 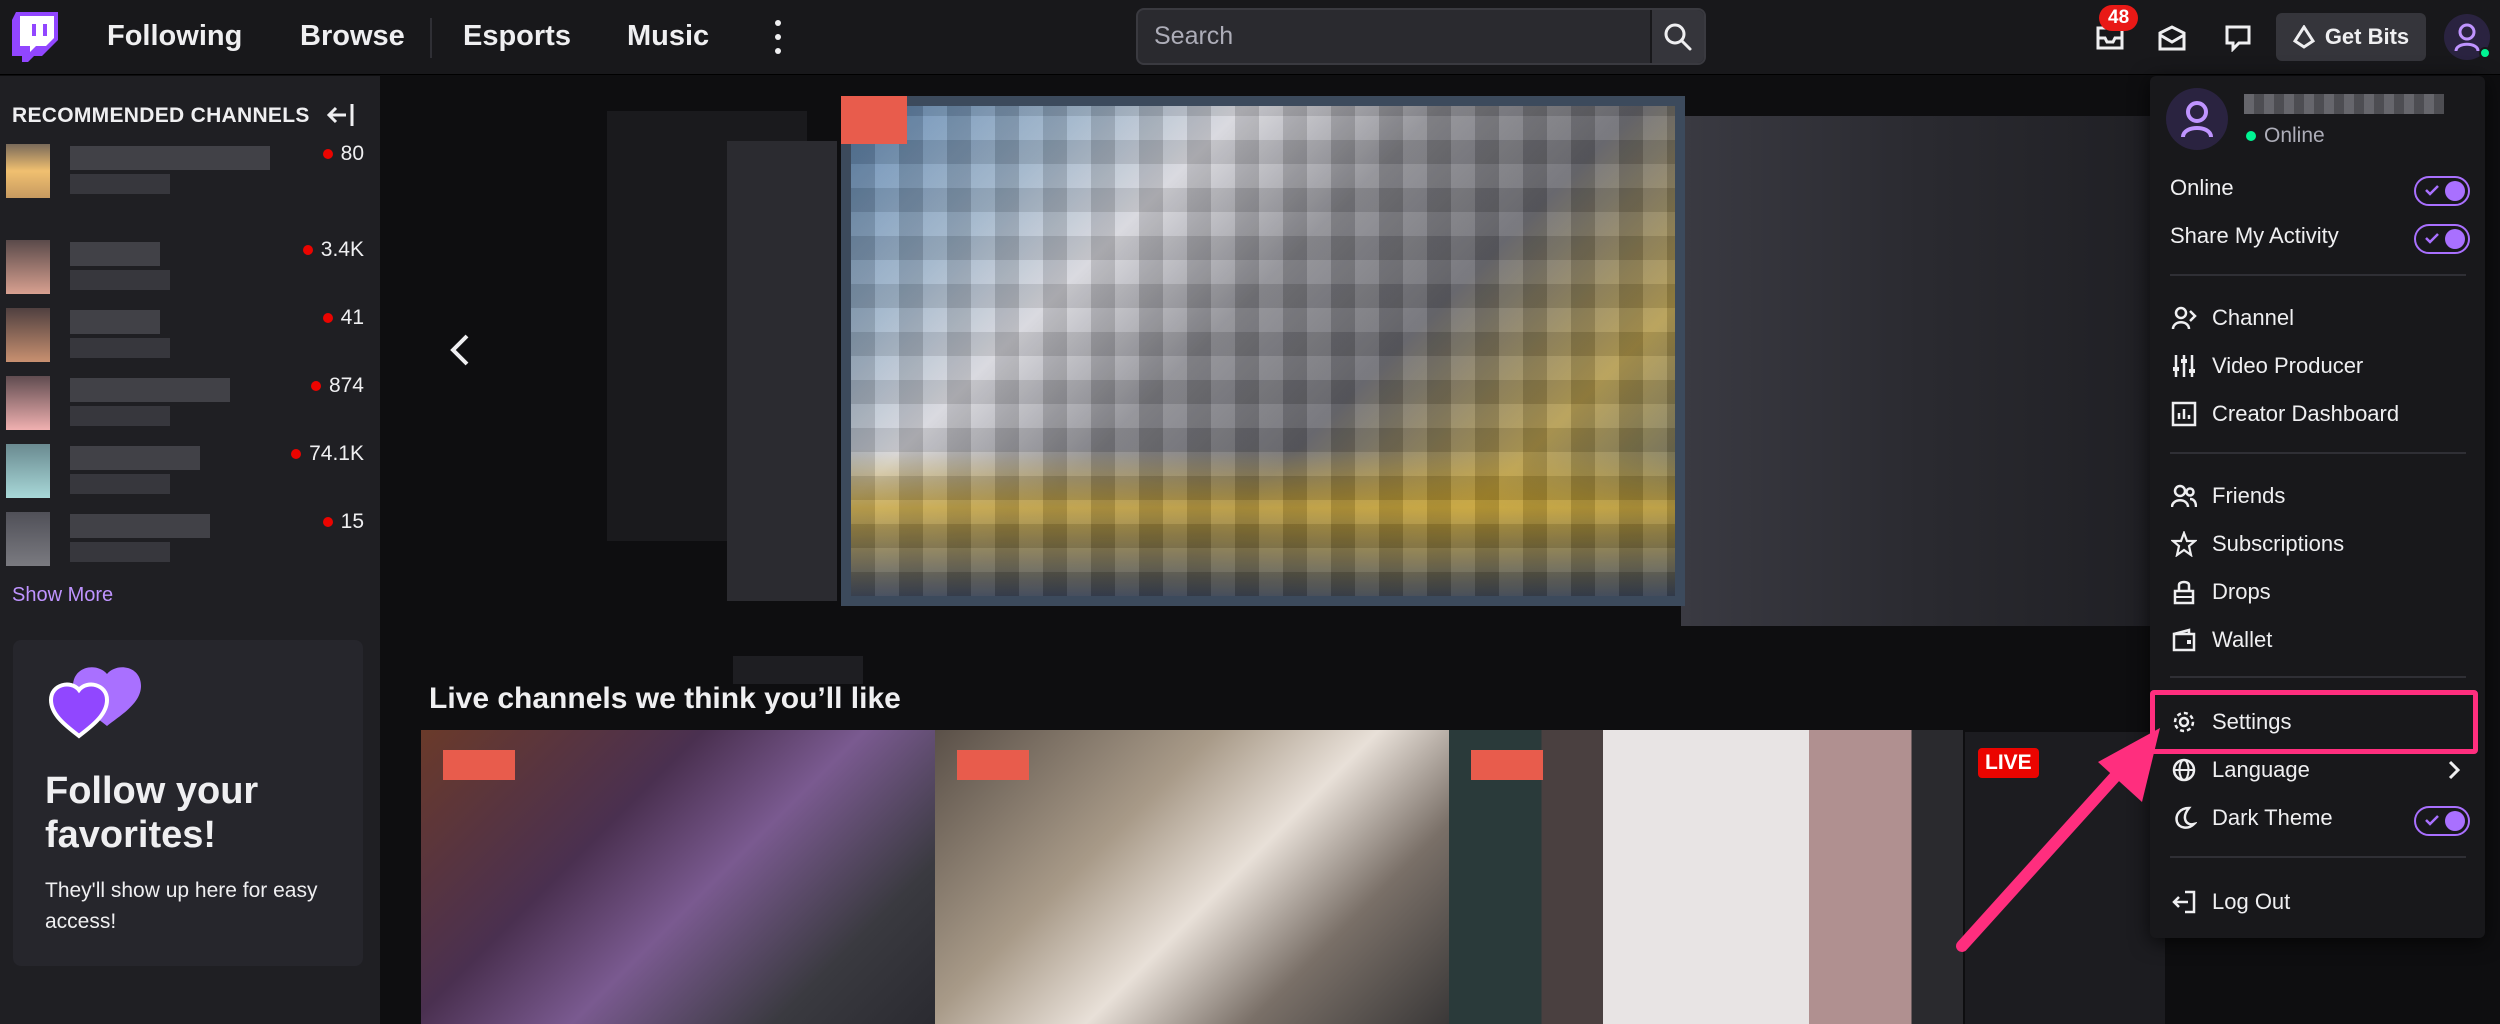 I want to click on carousel-caption-redacted, so click(x=798, y=670).